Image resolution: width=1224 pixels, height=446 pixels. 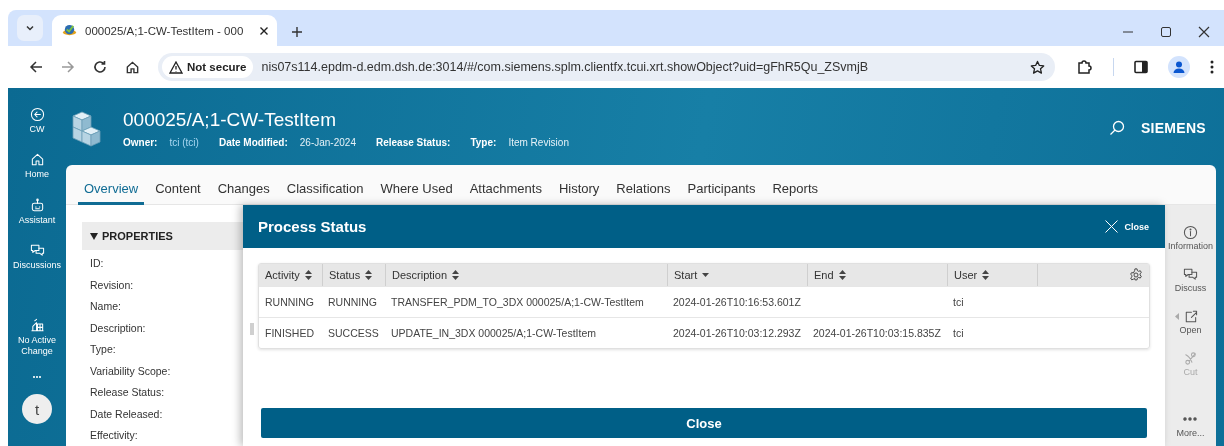 What do you see at coordinates (103, 349) in the screenshot?
I see `property-label: Type:` at bounding box center [103, 349].